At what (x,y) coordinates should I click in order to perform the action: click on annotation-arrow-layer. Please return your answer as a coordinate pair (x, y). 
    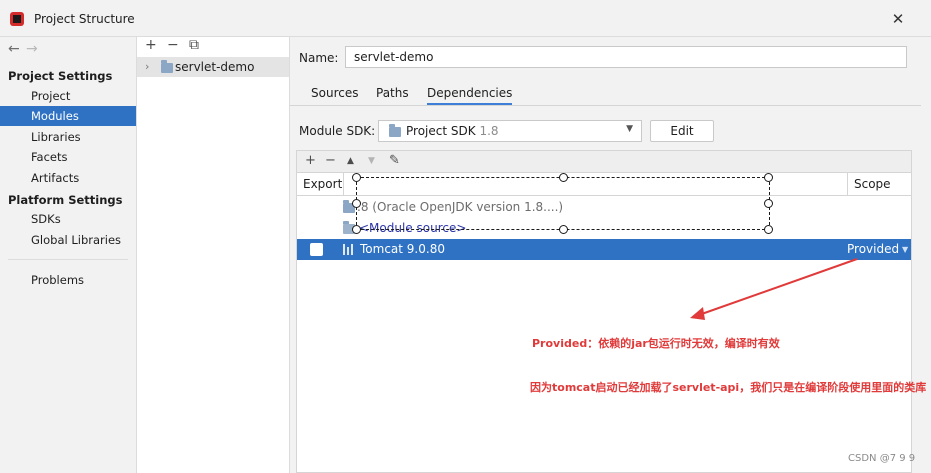
    Looking at the image, I should click on (774, 289).